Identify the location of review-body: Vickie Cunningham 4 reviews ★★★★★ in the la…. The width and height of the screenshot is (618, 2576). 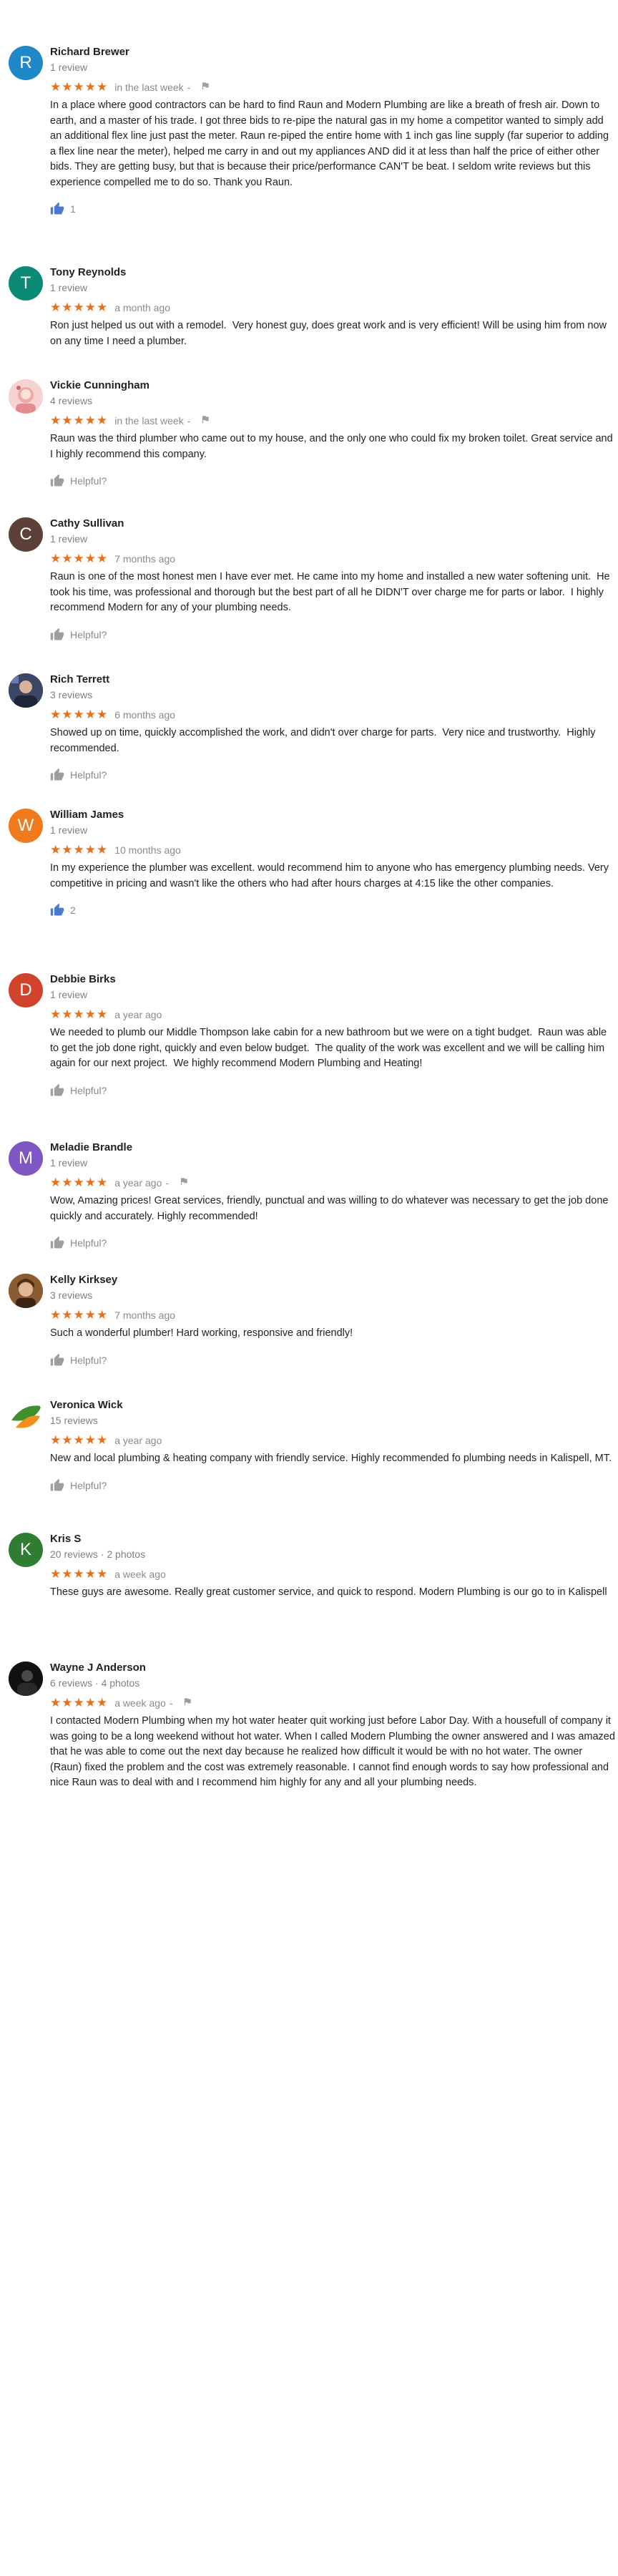
(332, 434).